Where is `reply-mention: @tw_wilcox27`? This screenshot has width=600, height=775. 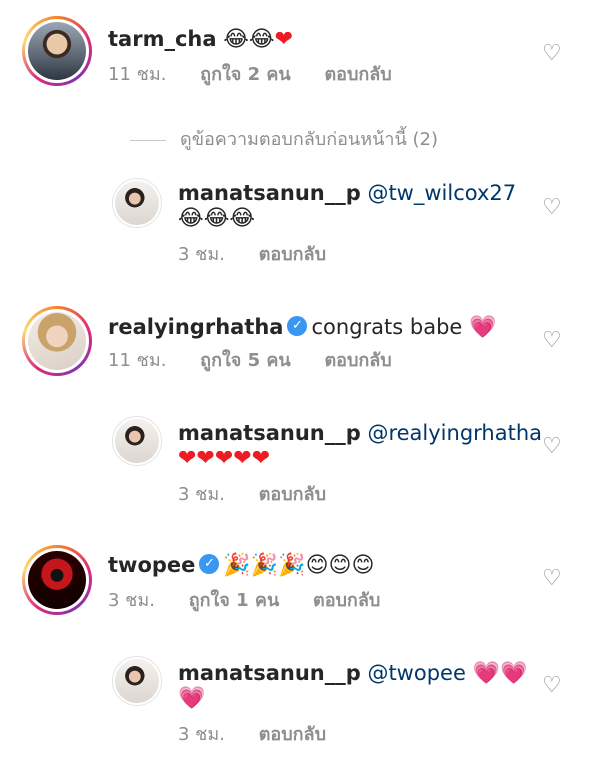 reply-mention: @tw_wilcox27 is located at coordinates (441, 193).